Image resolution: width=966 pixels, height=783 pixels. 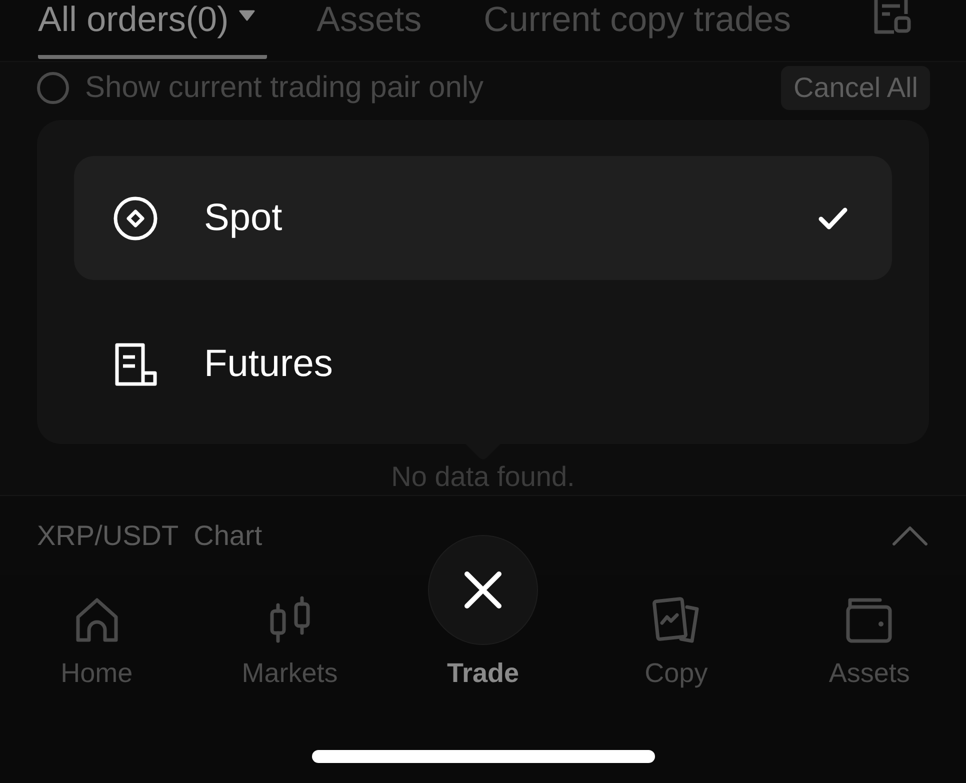 I want to click on nav-item: Markets, so click(x=290, y=642).